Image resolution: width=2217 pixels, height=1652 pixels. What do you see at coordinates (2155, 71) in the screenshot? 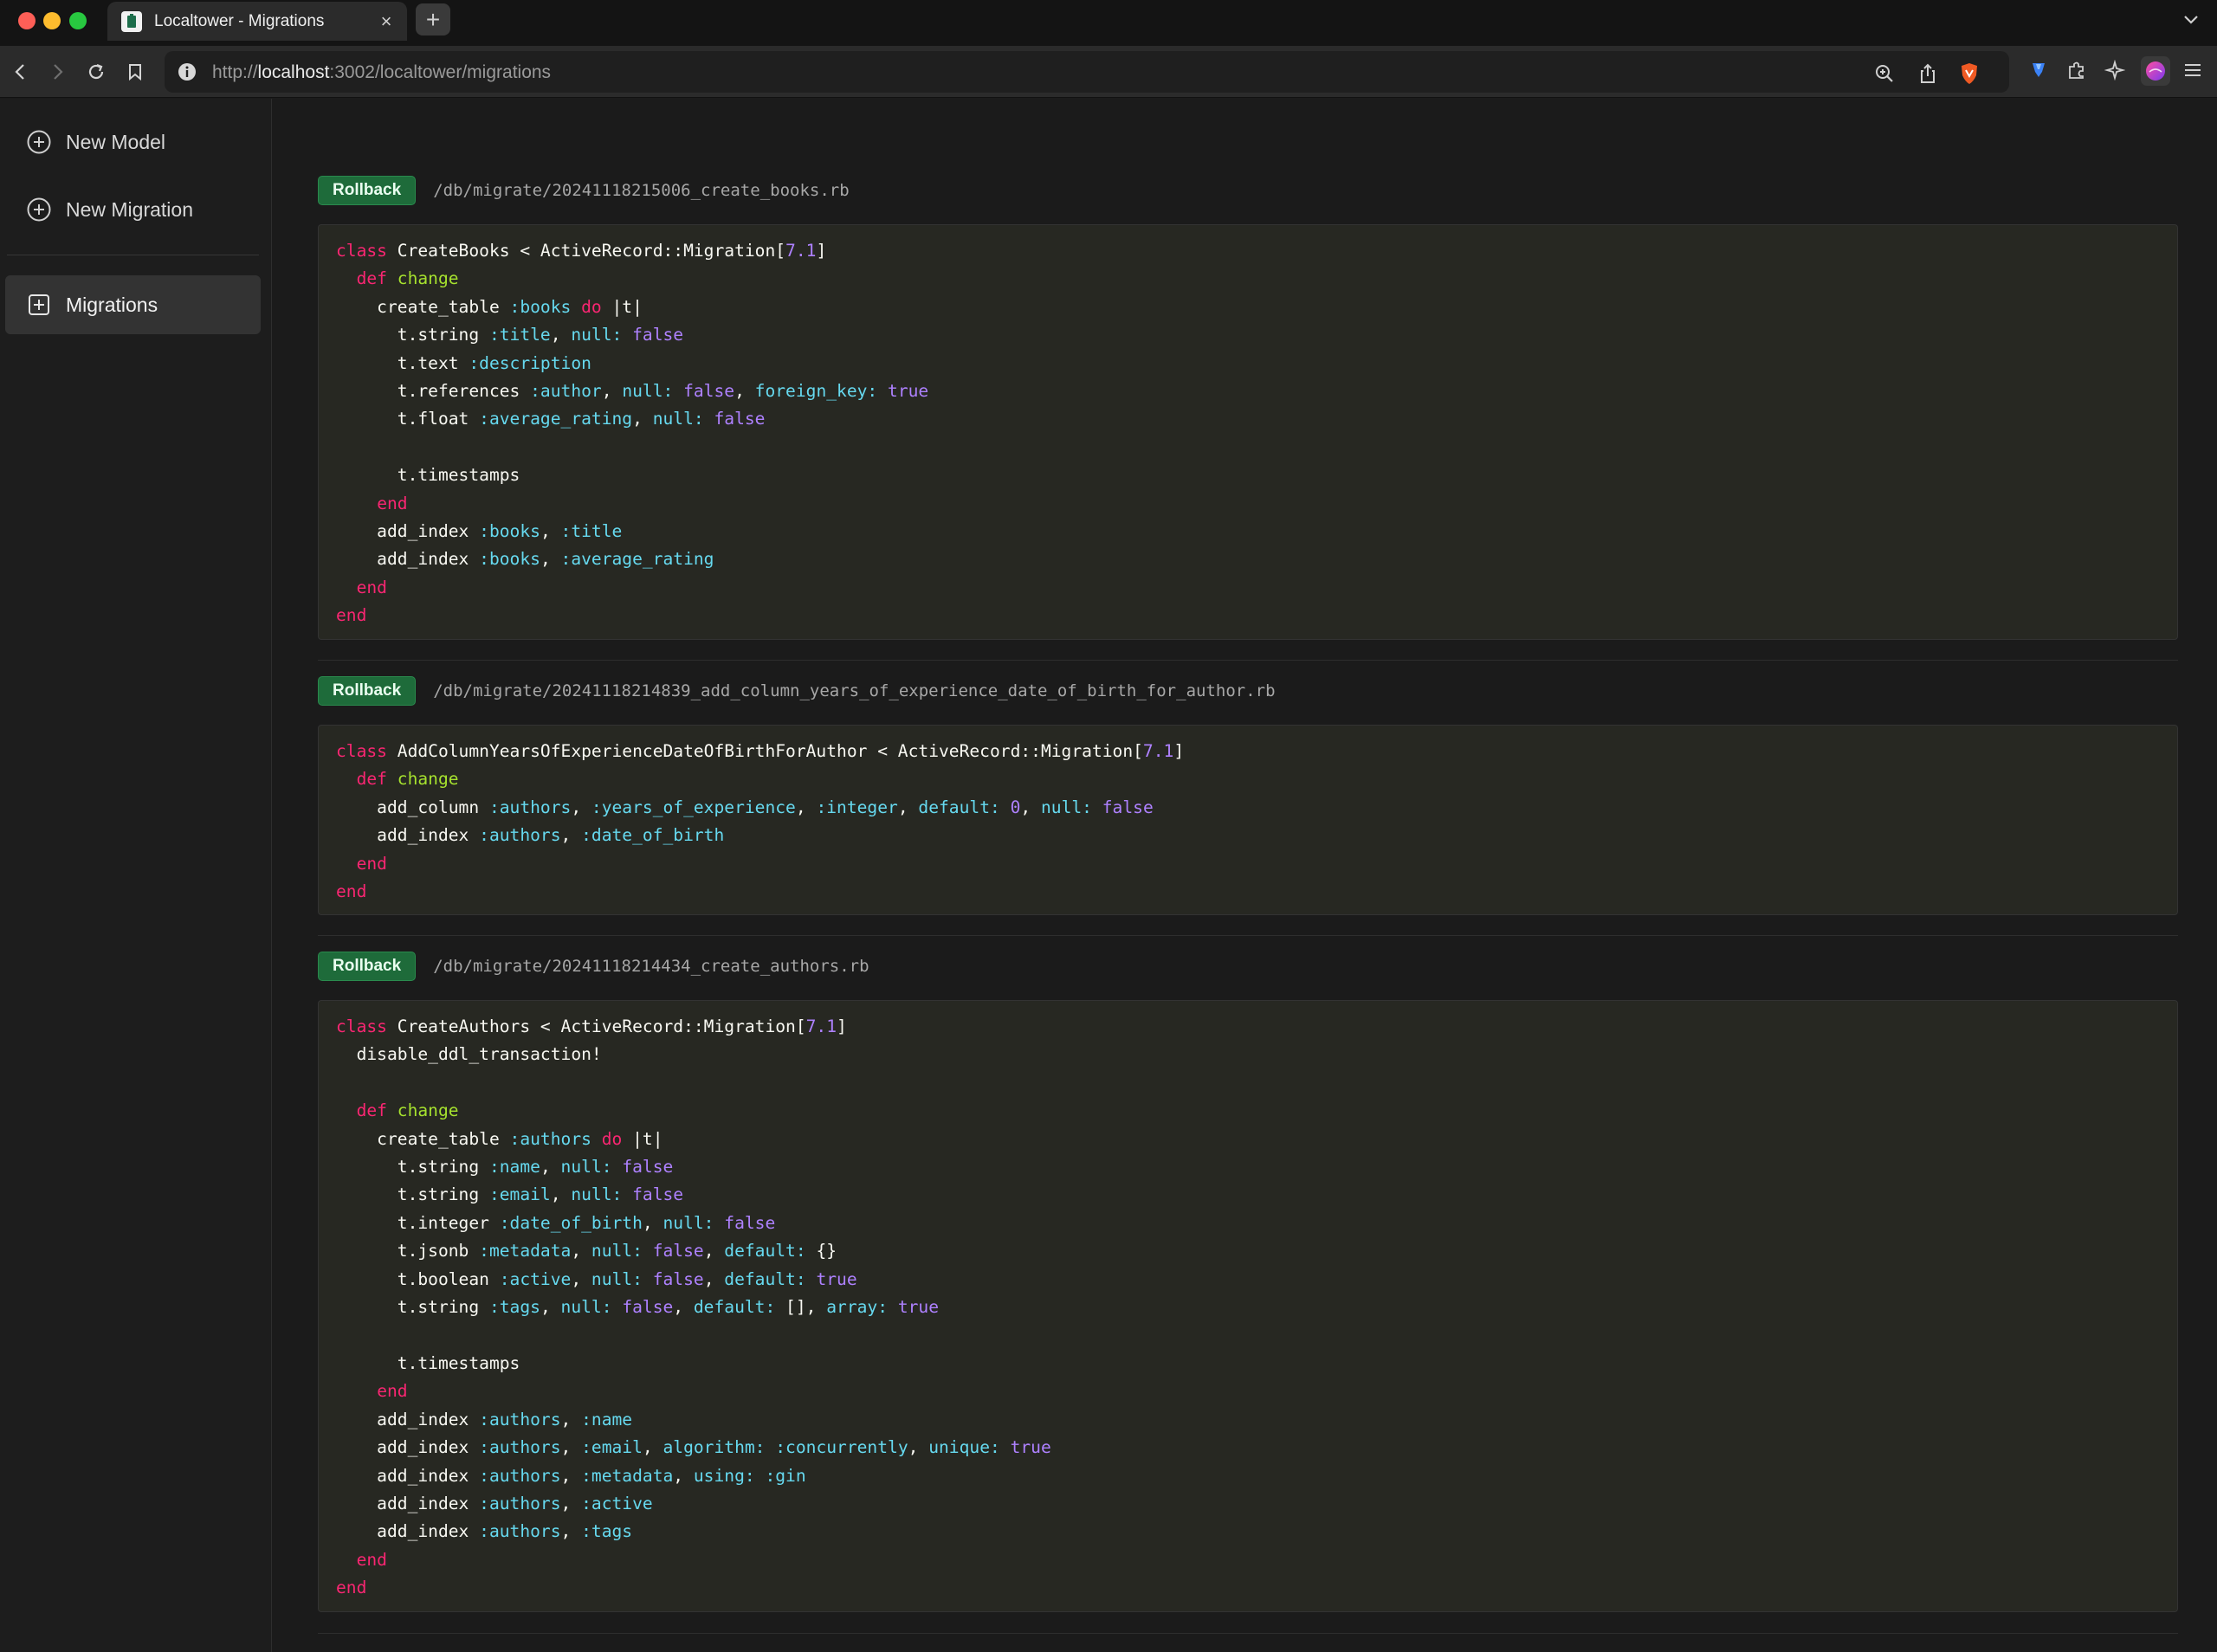
I see `profile-avatar-icon` at bounding box center [2155, 71].